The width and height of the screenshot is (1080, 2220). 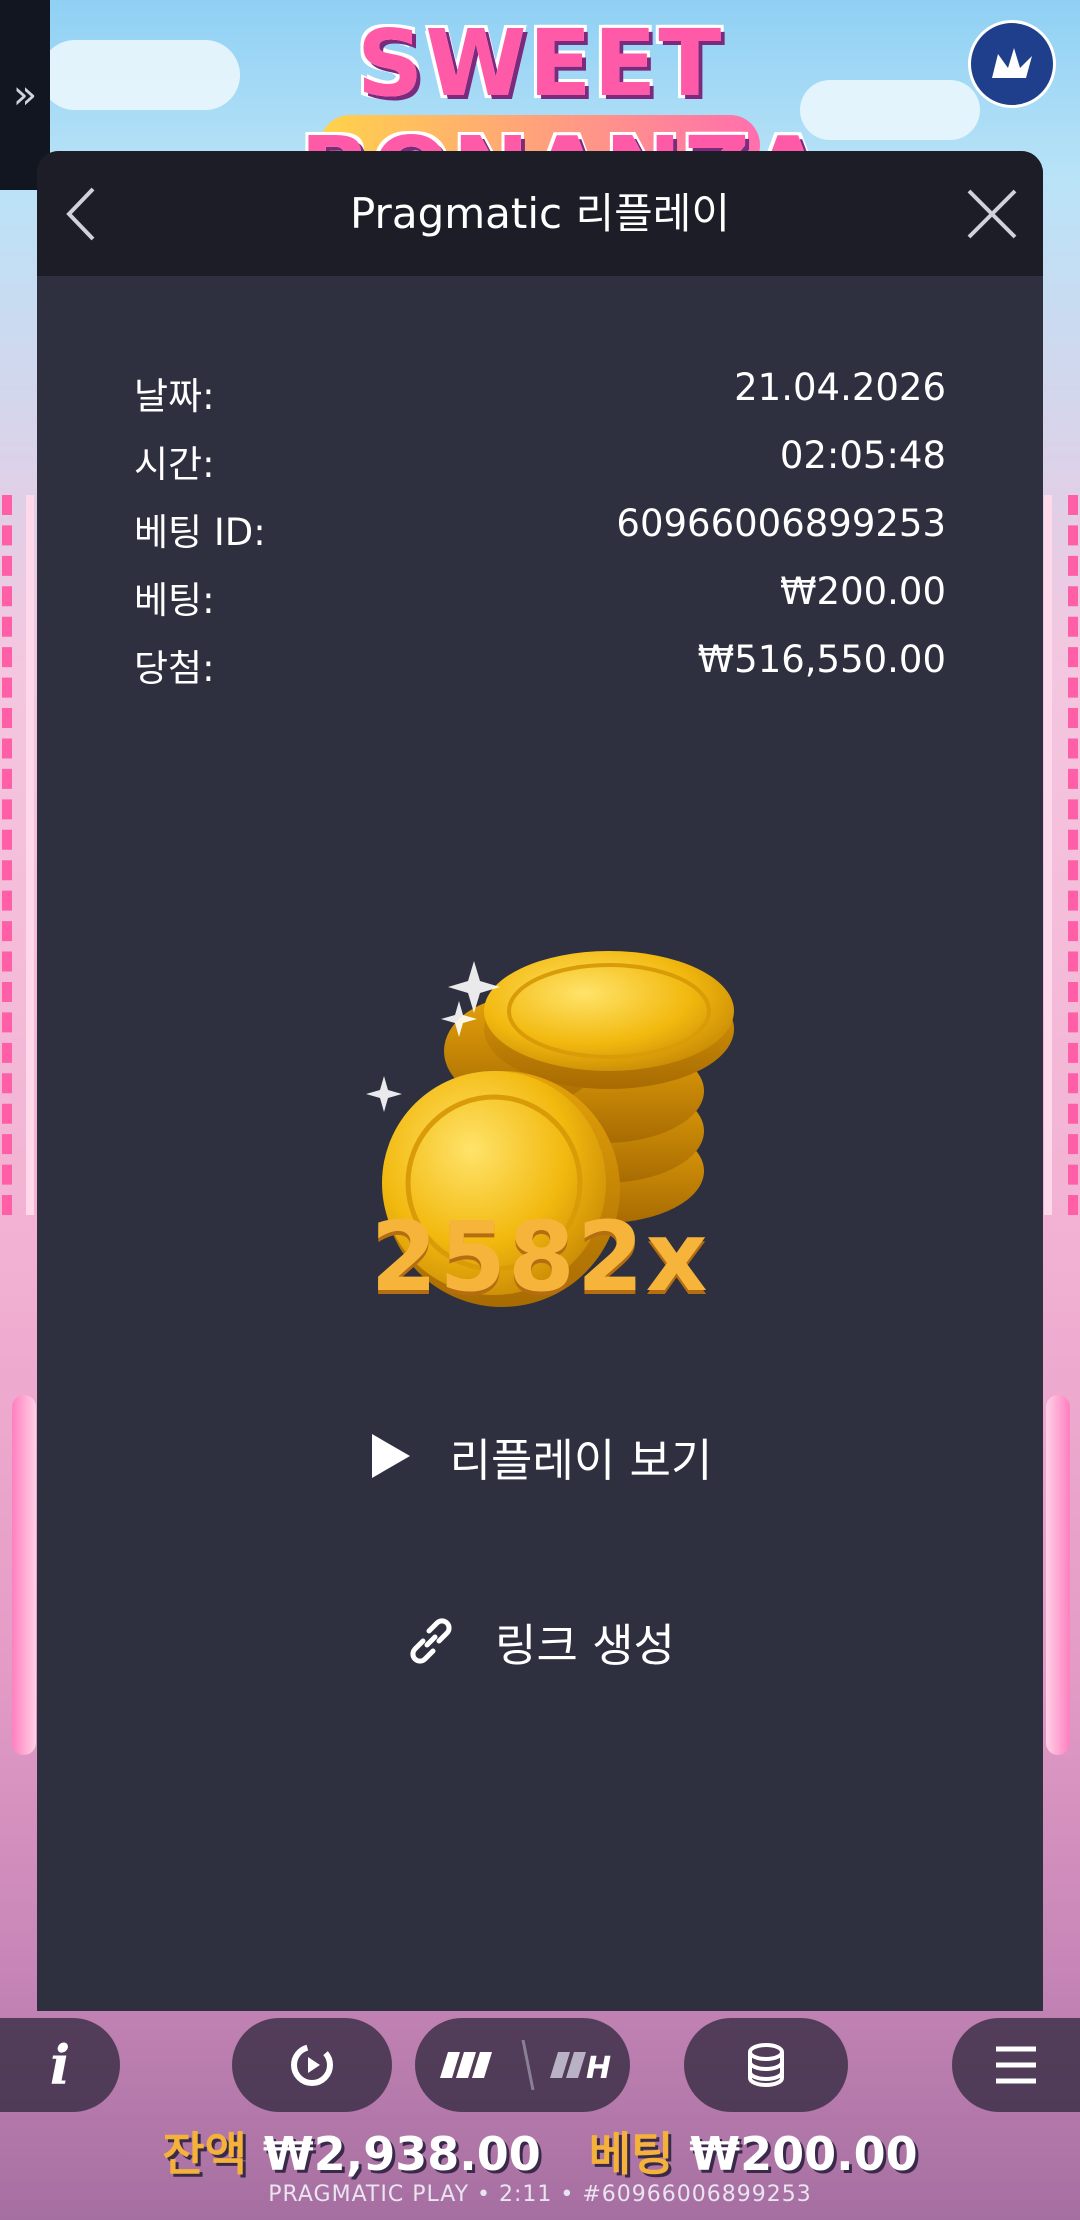 What do you see at coordinates (803, 2154) in the screenshot?
I see `bet-value: ₩200.00` at bounding box center [803, 2154].